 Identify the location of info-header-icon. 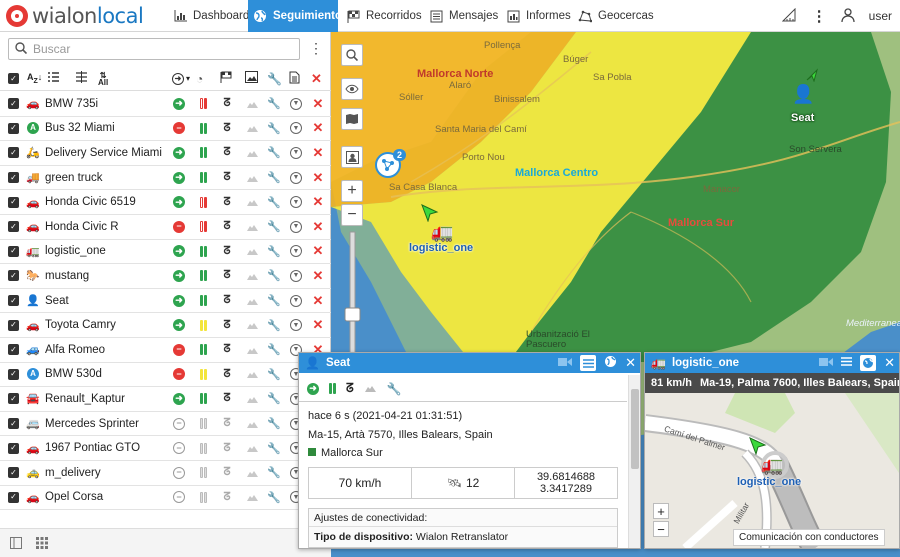
(294, 79).